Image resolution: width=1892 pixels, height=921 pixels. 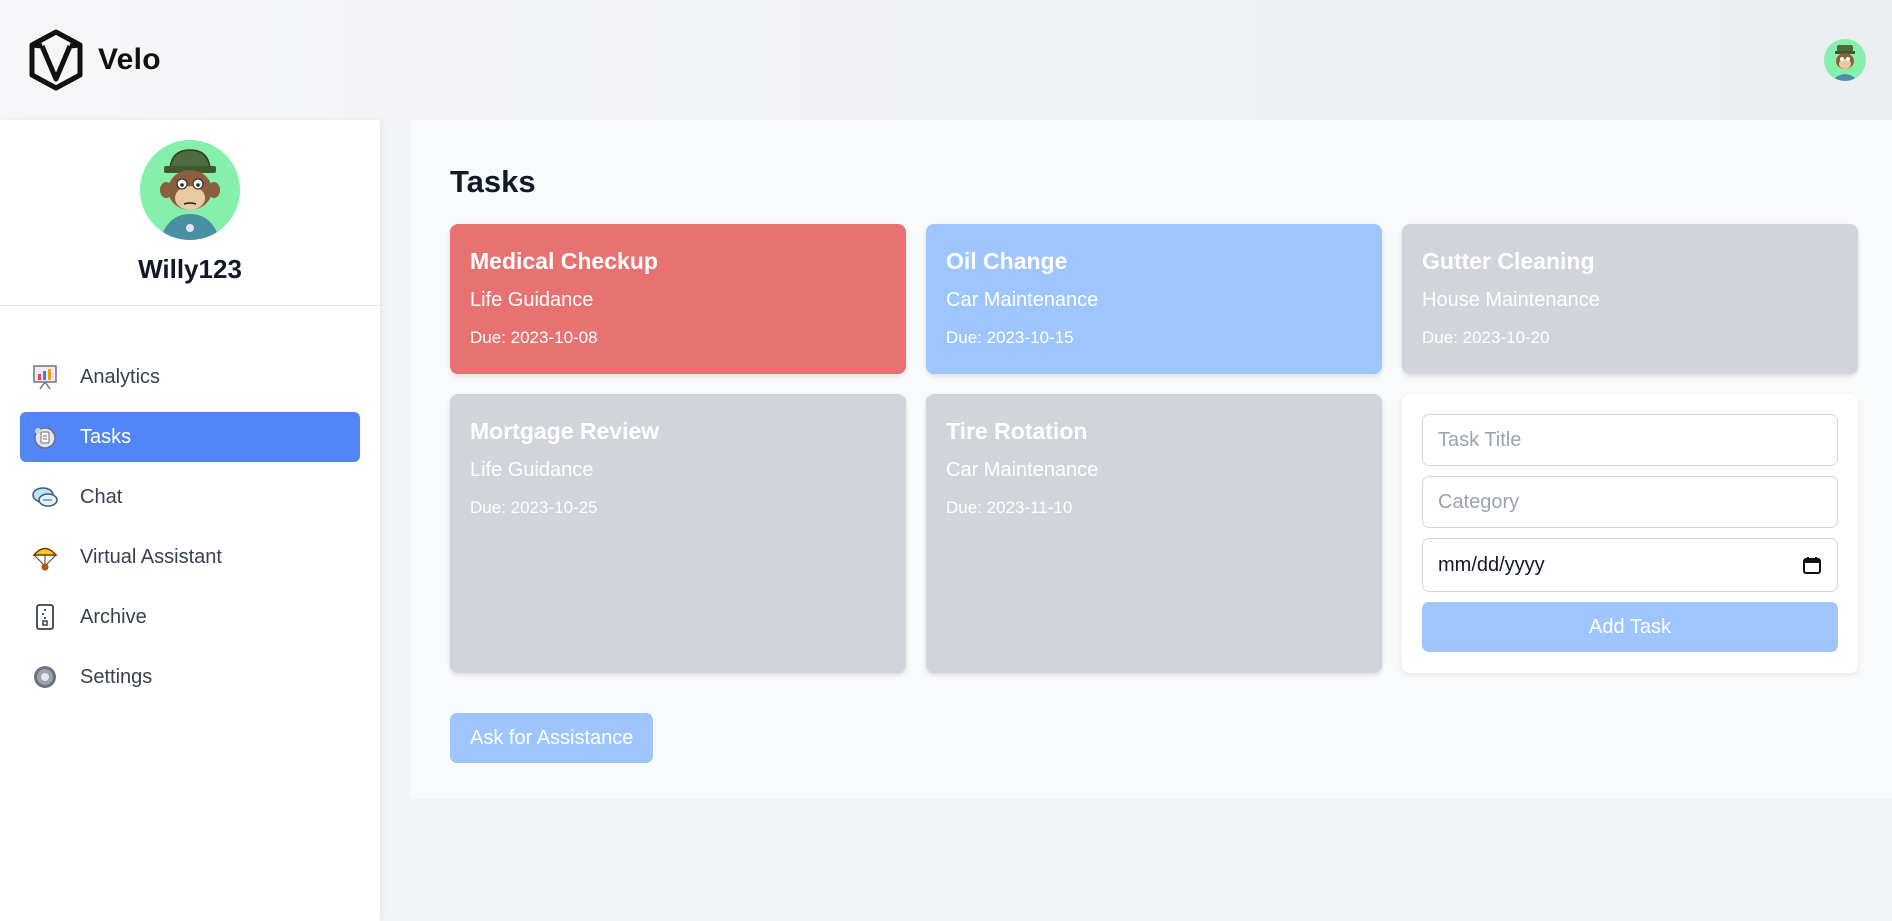 What do you see at coordinates (1017, 431) in the screenshot?
I see `task-title: Tire Rotation` at bounding box center [1017, 431].